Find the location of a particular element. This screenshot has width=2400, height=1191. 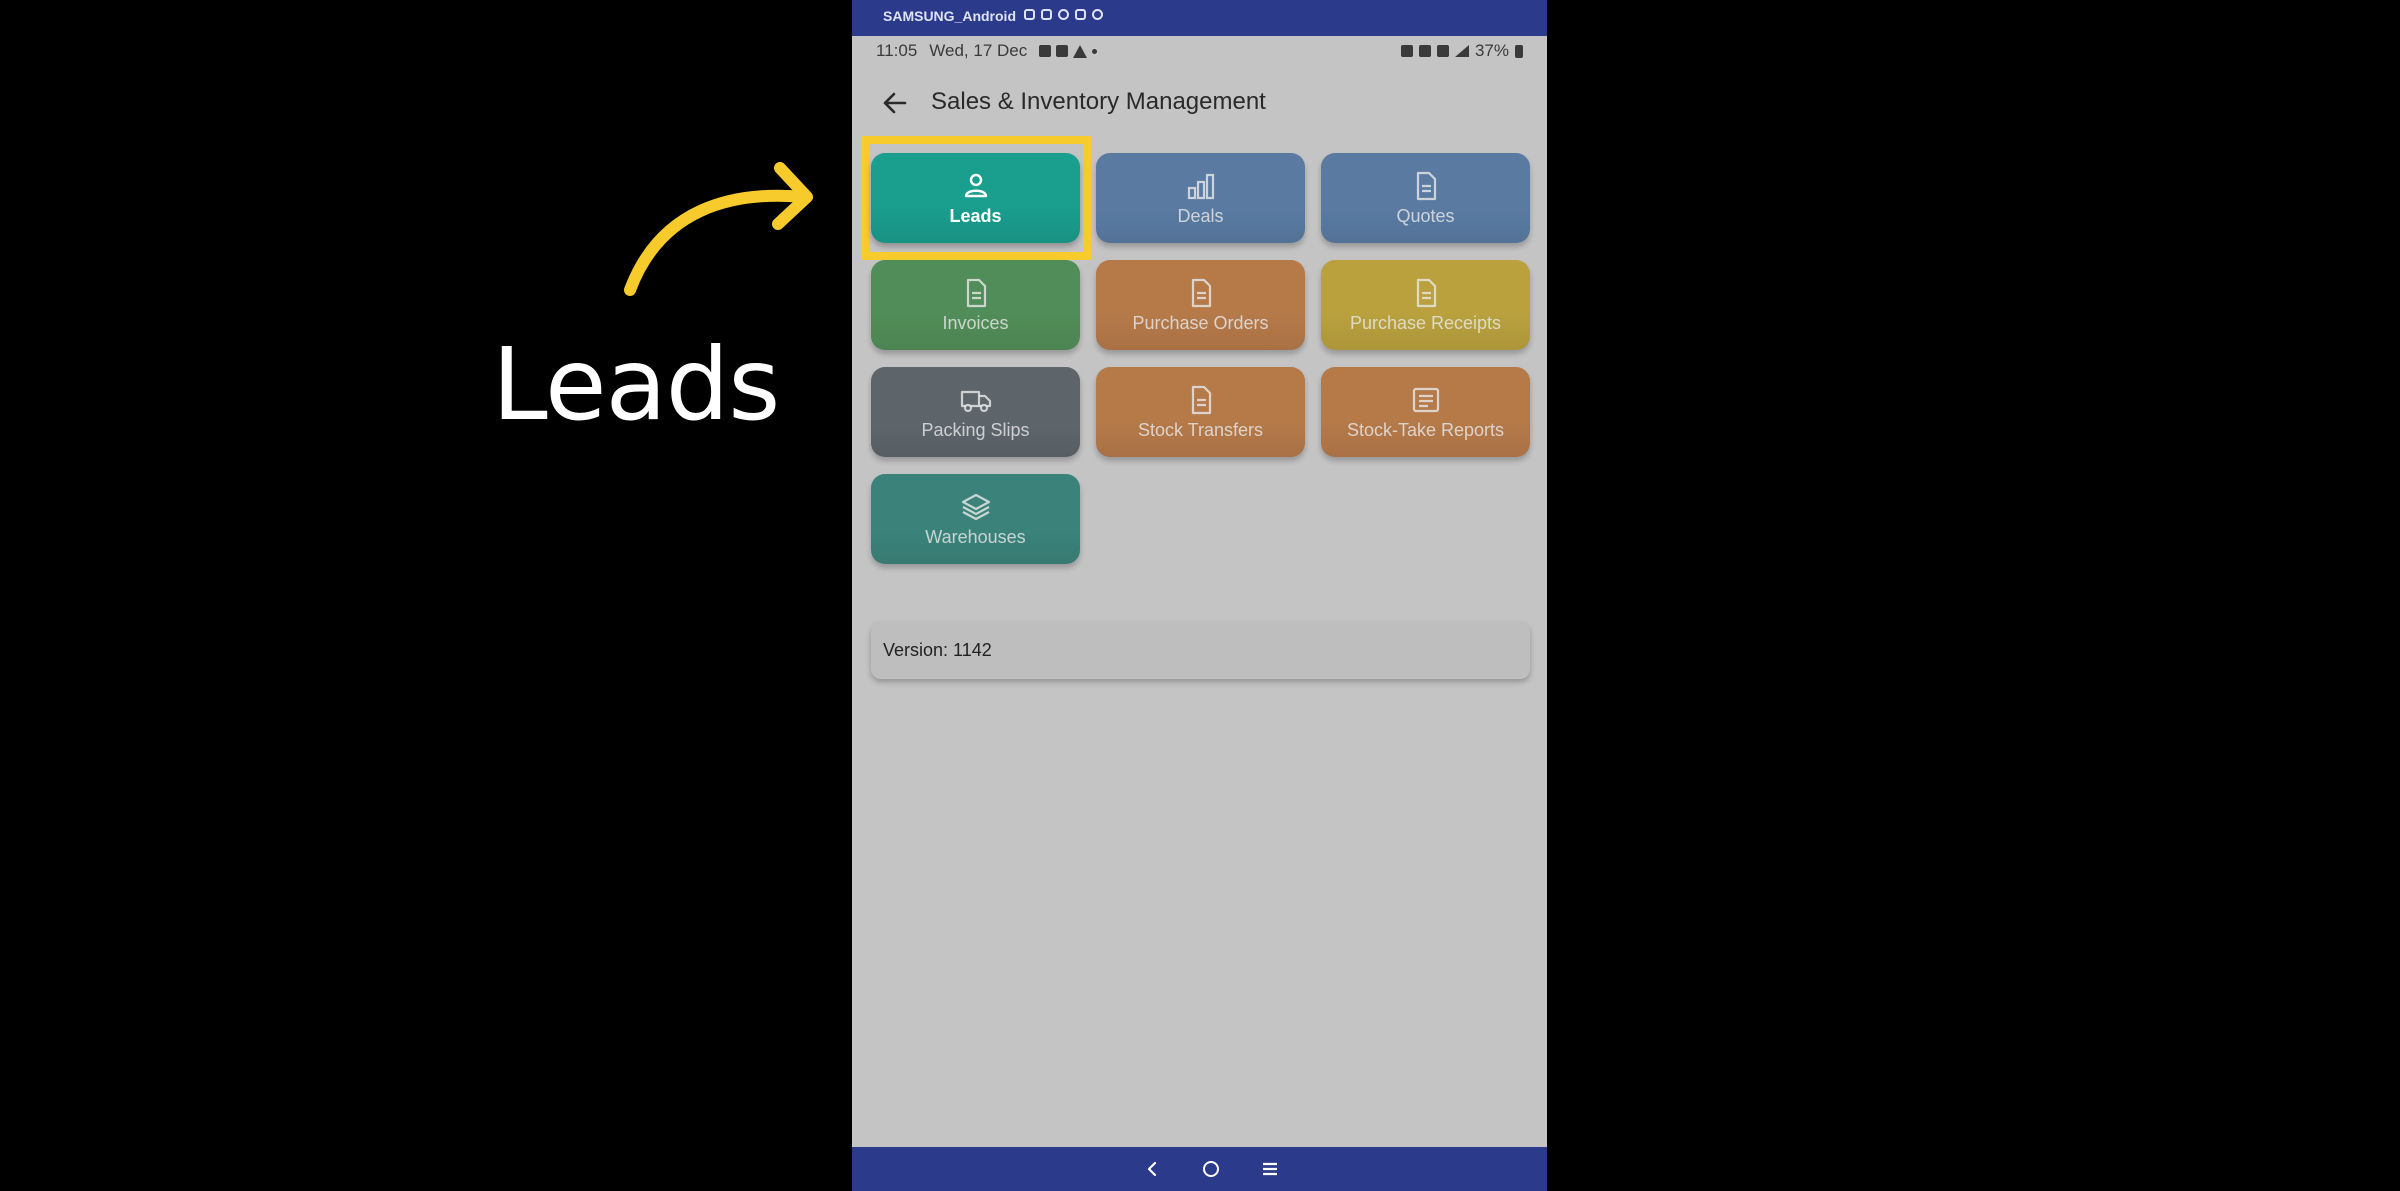

menu-lines-icon is located at coordinates (1270, 1169).